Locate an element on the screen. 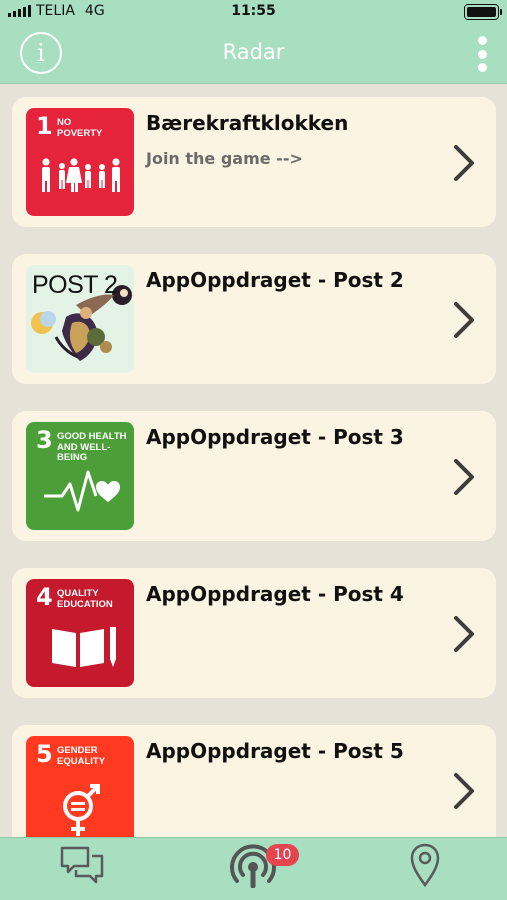 The height and width of the screenshot is (900, 507). book-pencil-icon is located at coordinates (84, 647).